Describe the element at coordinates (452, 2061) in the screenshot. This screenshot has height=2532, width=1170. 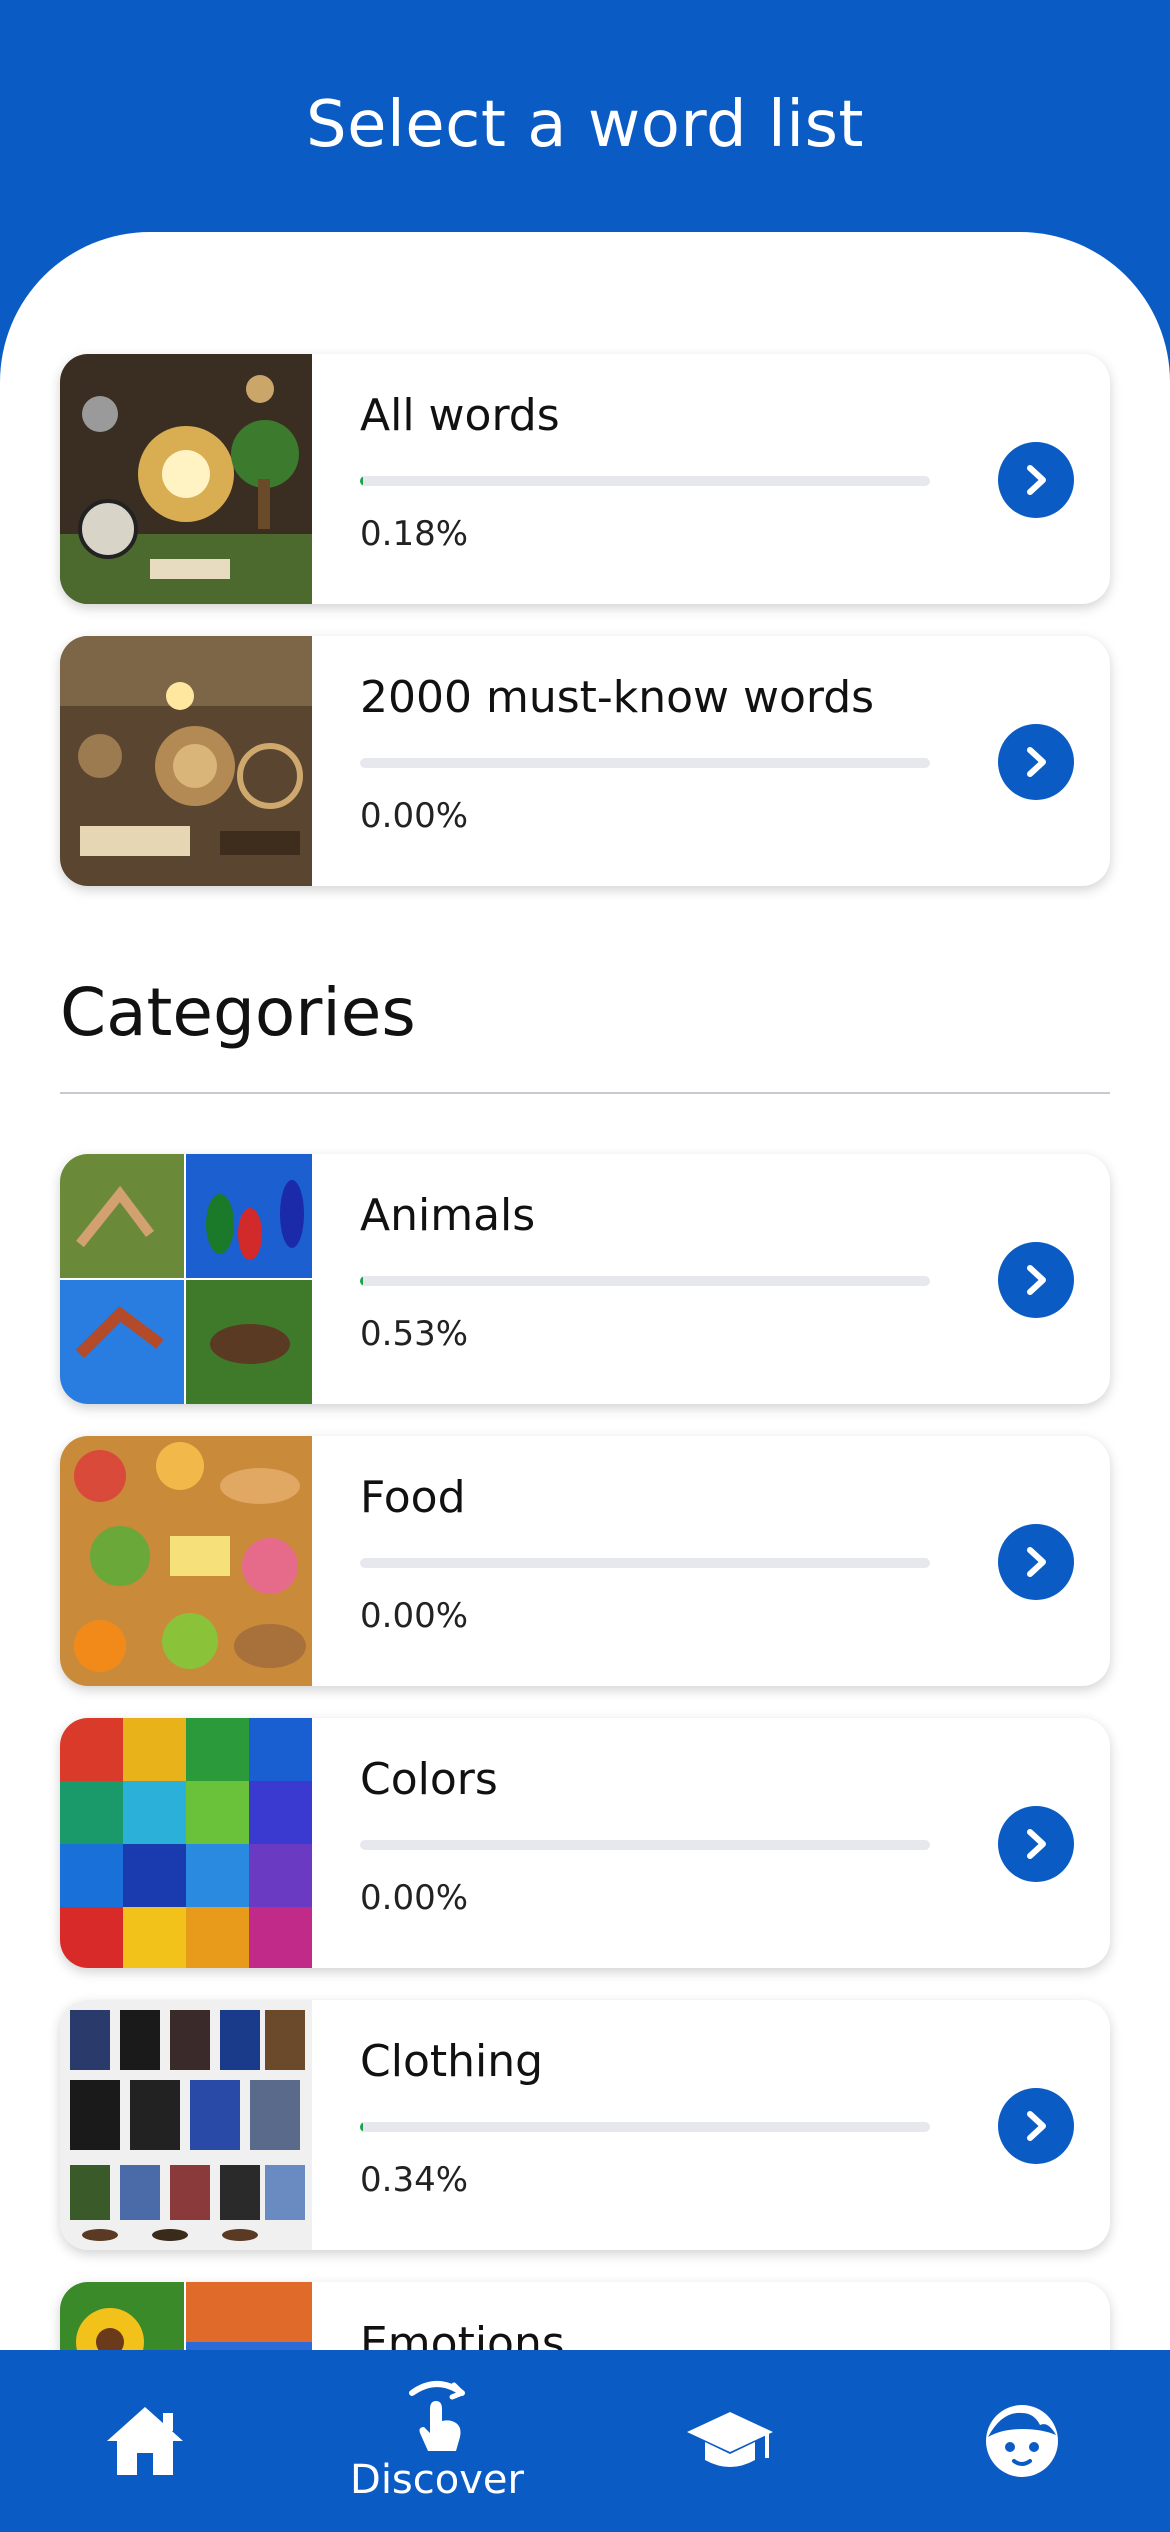
I see `card-title: Clothing` at that location.